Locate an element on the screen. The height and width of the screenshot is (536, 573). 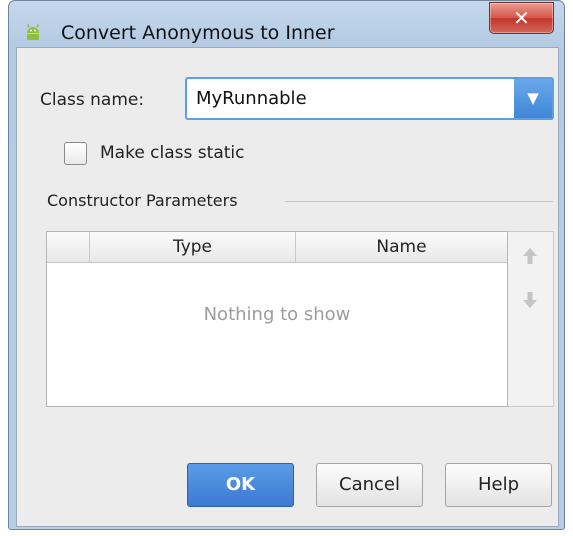
android-icon is located at coordinates (33, 32).